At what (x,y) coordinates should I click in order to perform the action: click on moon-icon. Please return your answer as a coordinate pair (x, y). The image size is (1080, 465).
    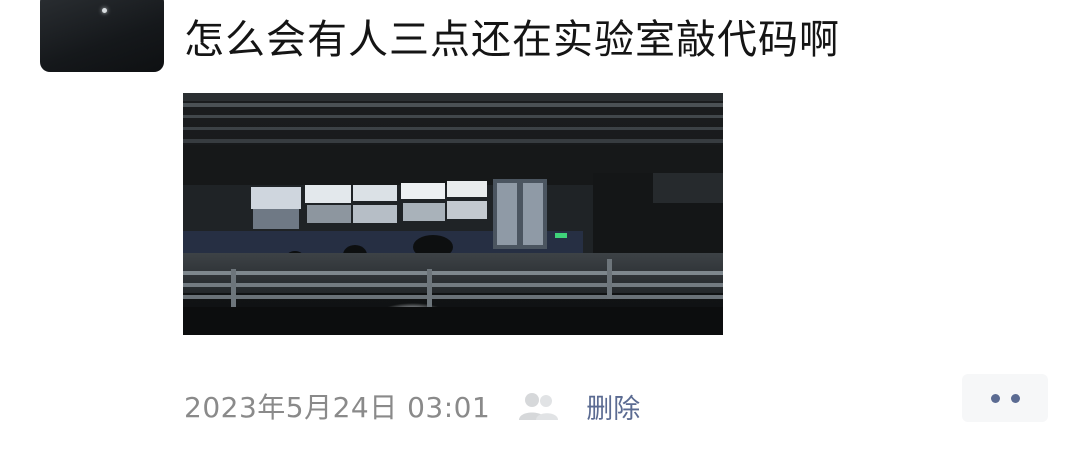
    Looking at the image, I should click on (104, 10).